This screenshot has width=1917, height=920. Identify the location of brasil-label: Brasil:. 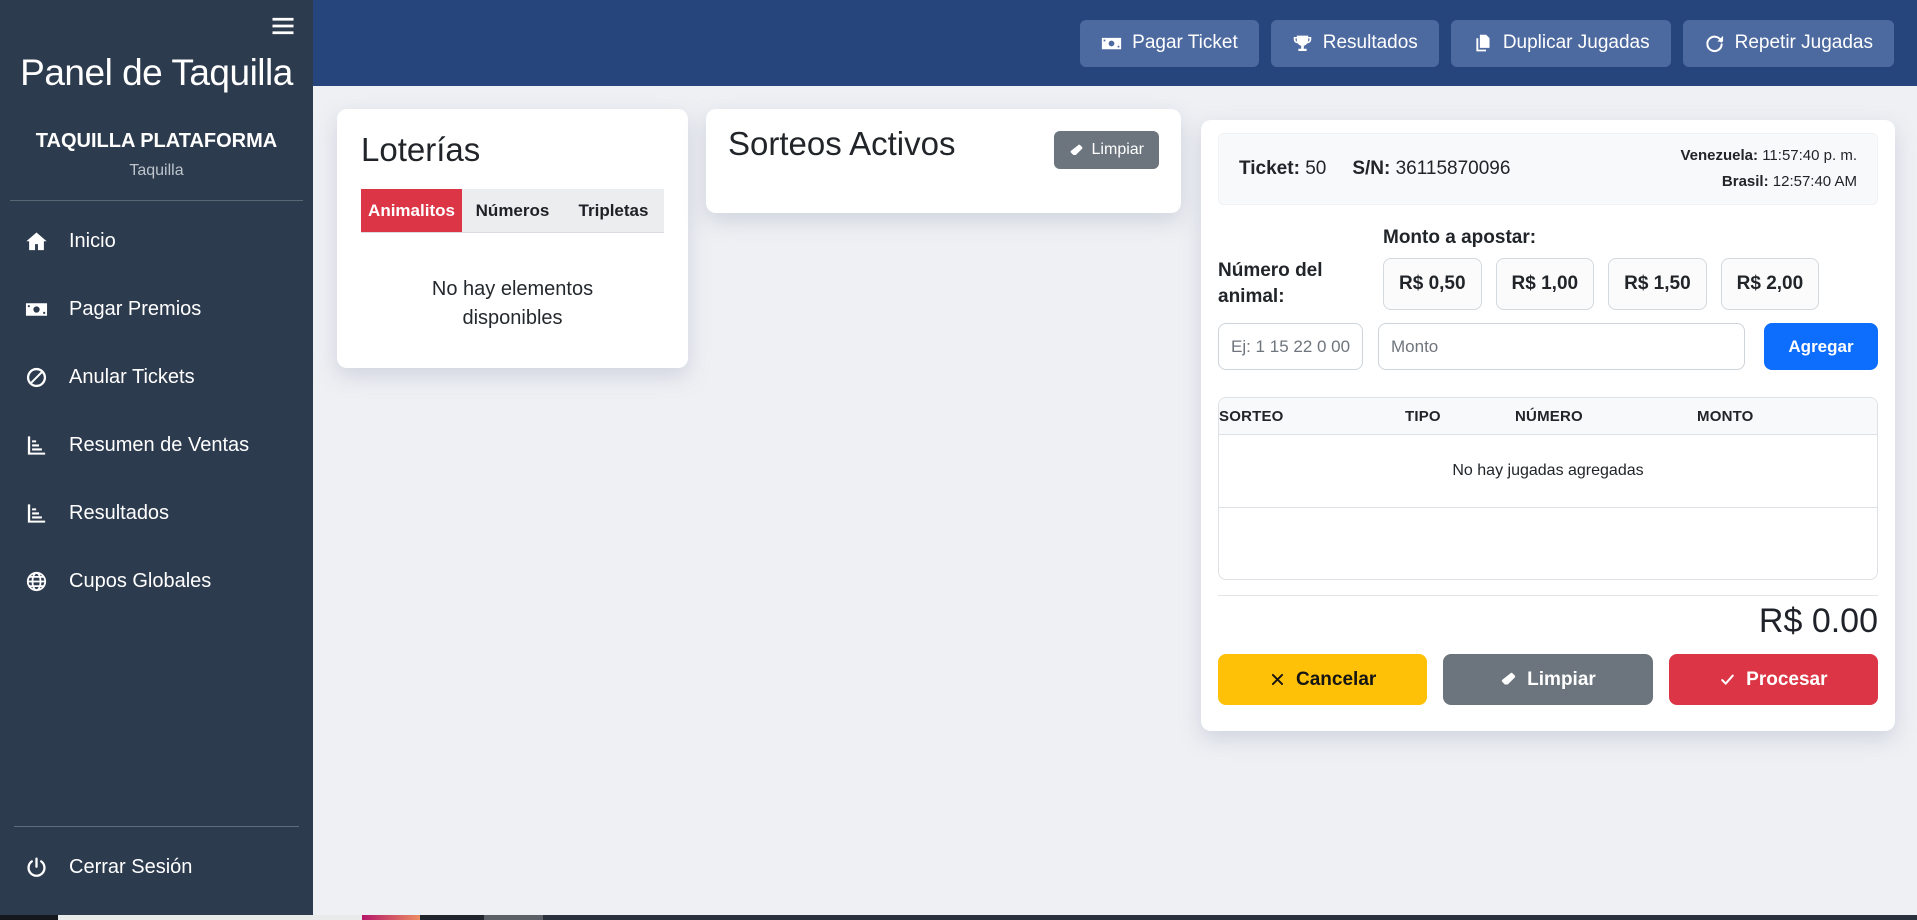
(1745, 181).